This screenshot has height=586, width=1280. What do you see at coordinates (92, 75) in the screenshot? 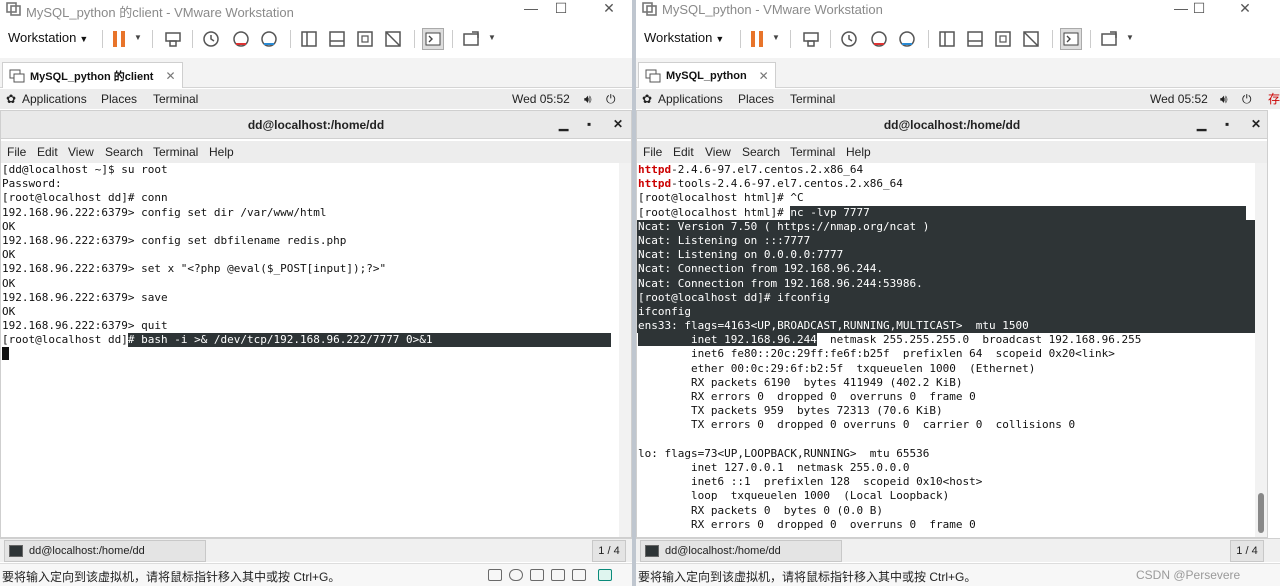
I see `vm-tab: MySQL_python 的client ✕` at bounding box center [92, 75].